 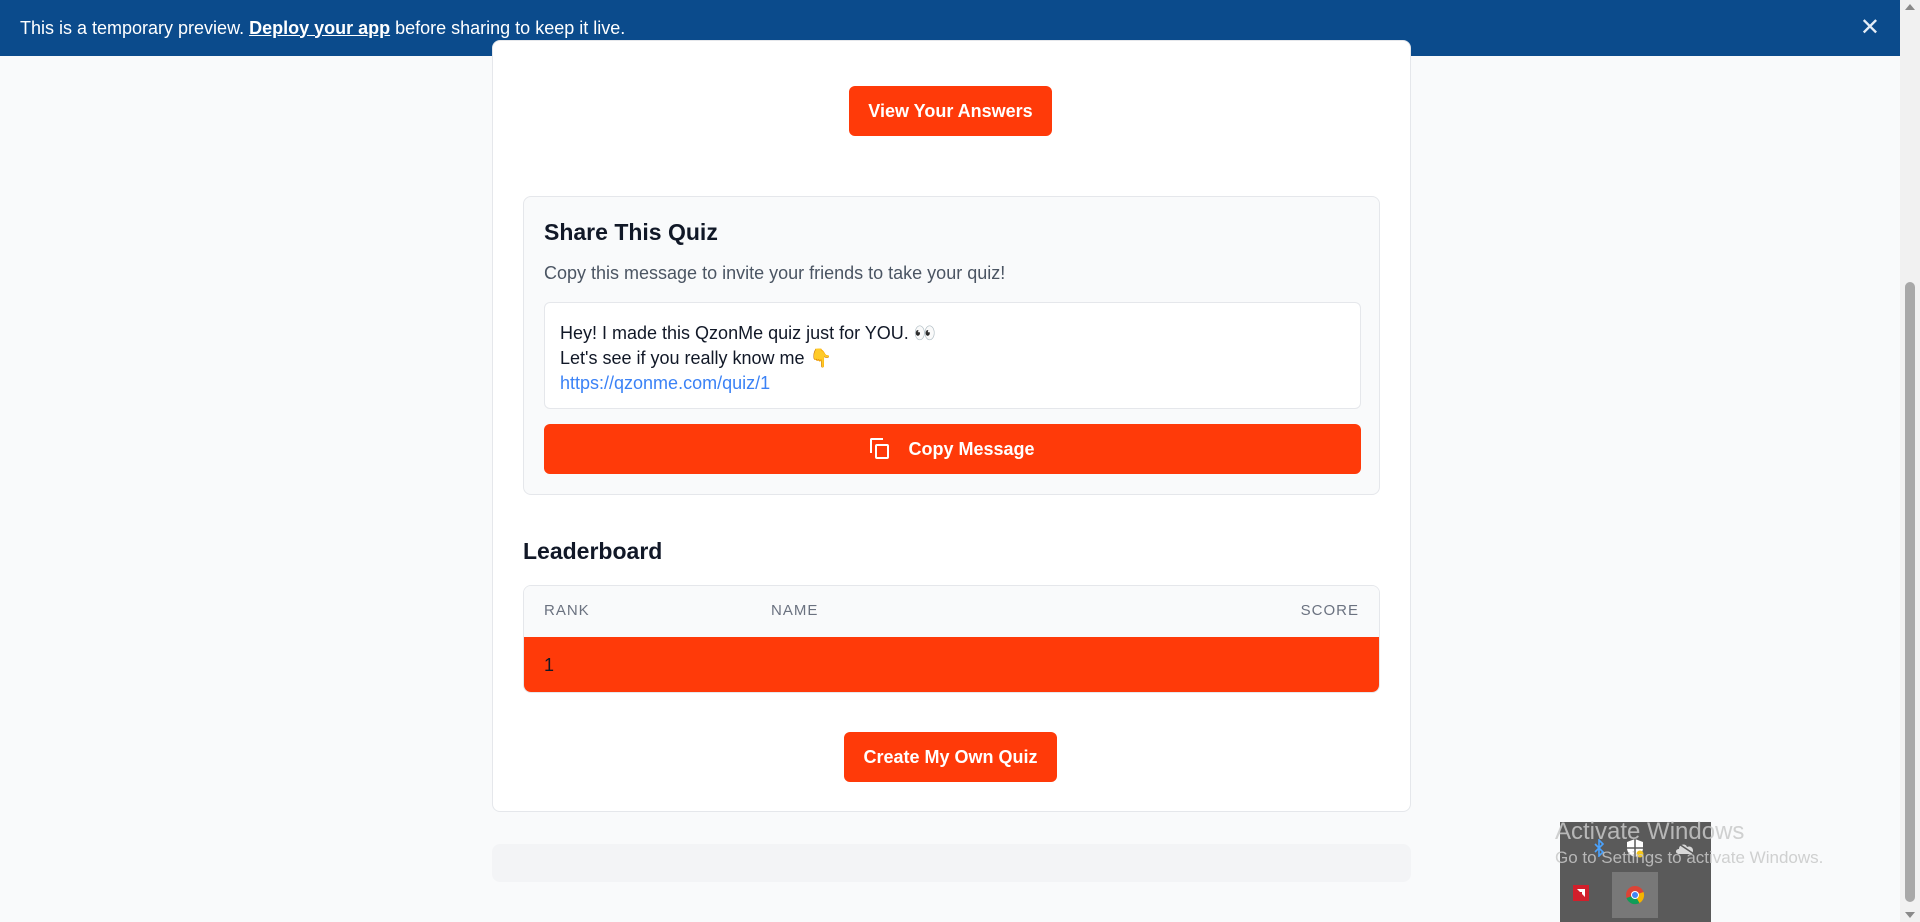 I want to click on copy-icon, so click(x=880, y=449).